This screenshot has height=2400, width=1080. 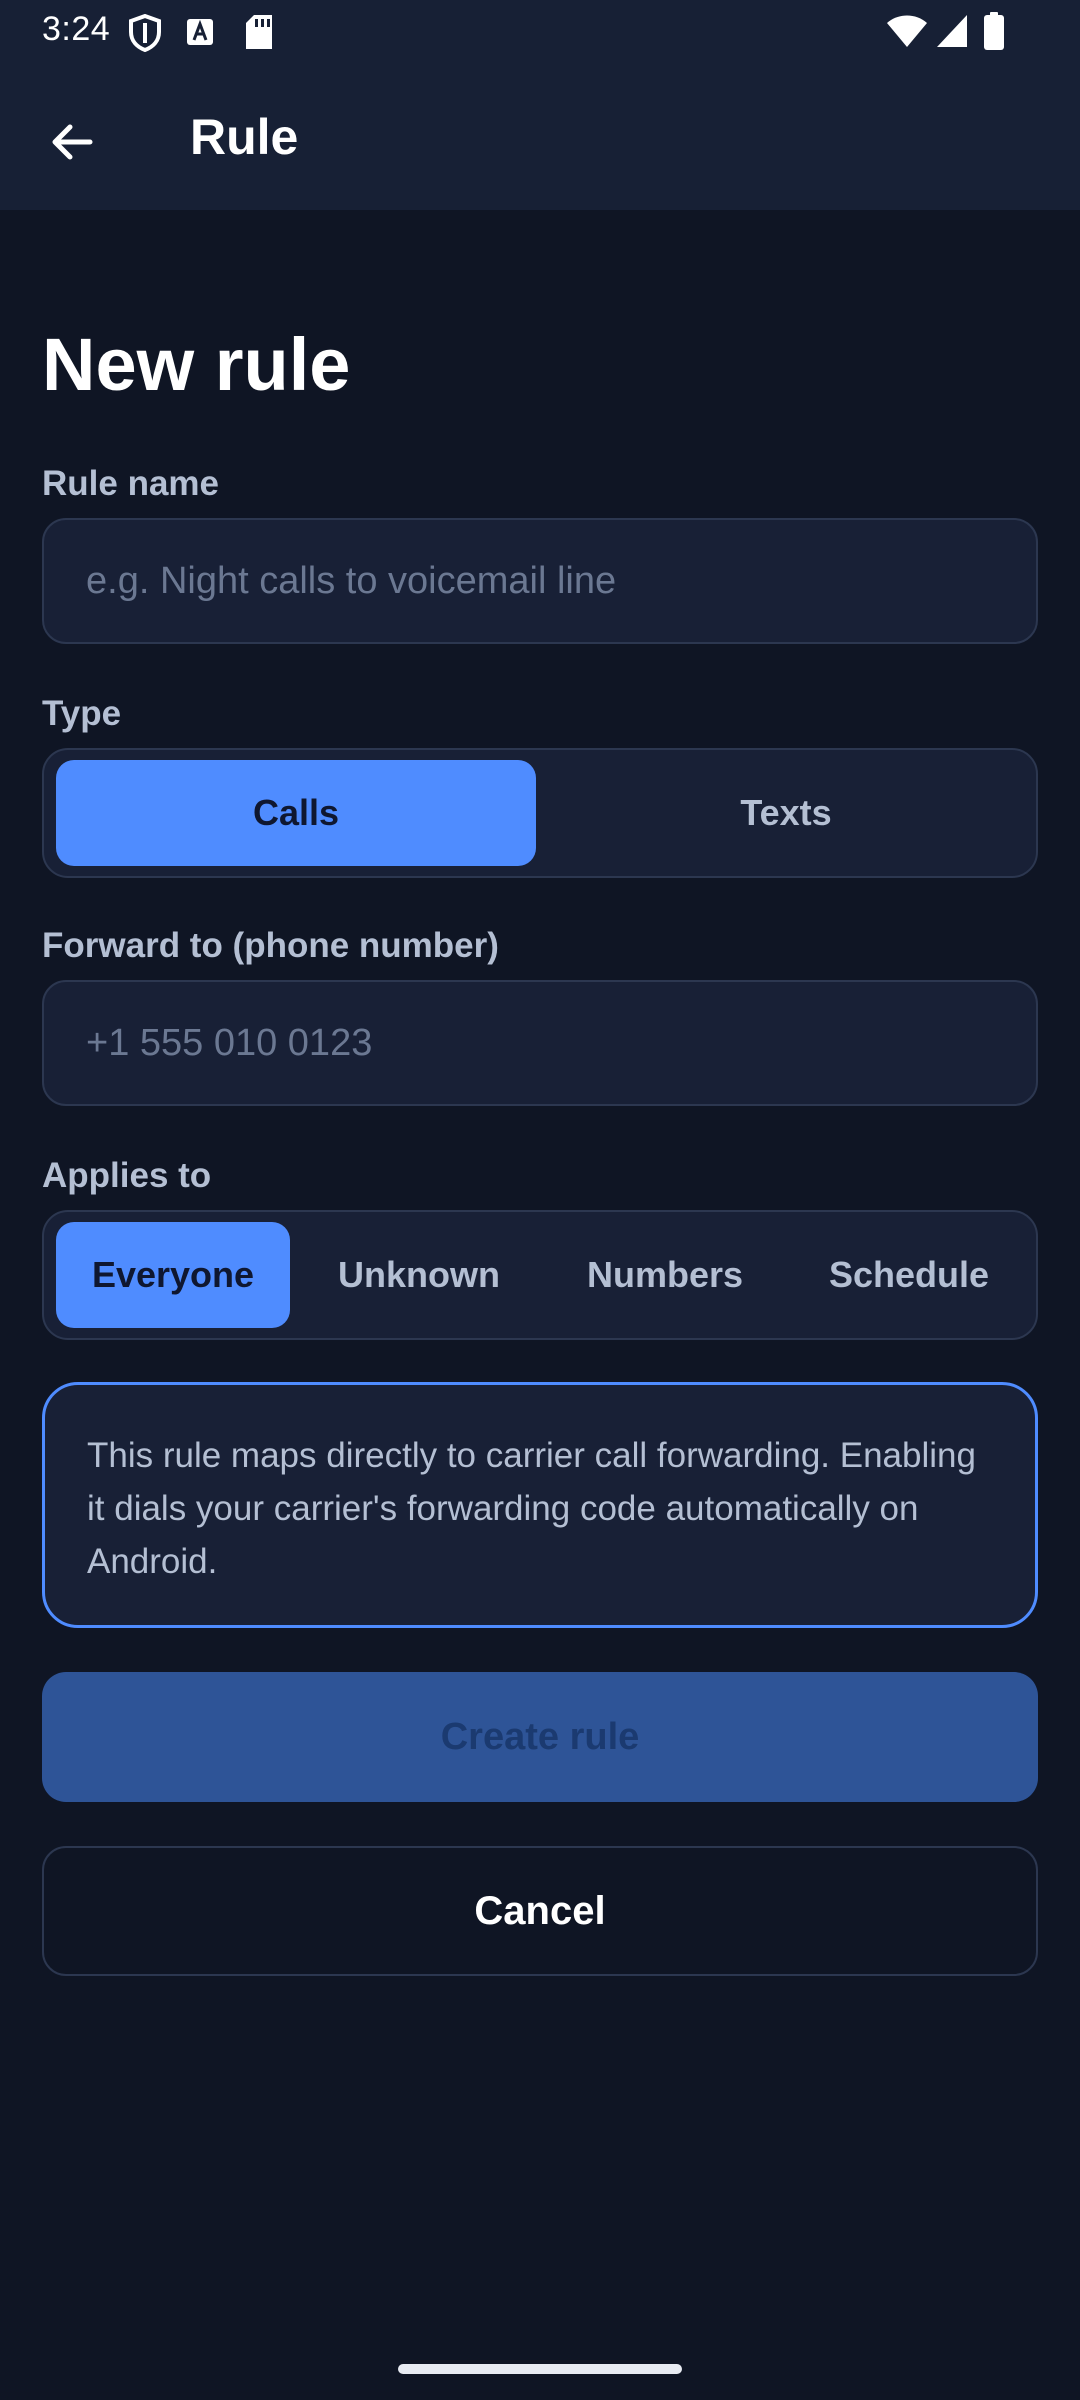 I want to click on rule-name-field: e.g. Night calls to voicemail line, so click(x=540, y=581).